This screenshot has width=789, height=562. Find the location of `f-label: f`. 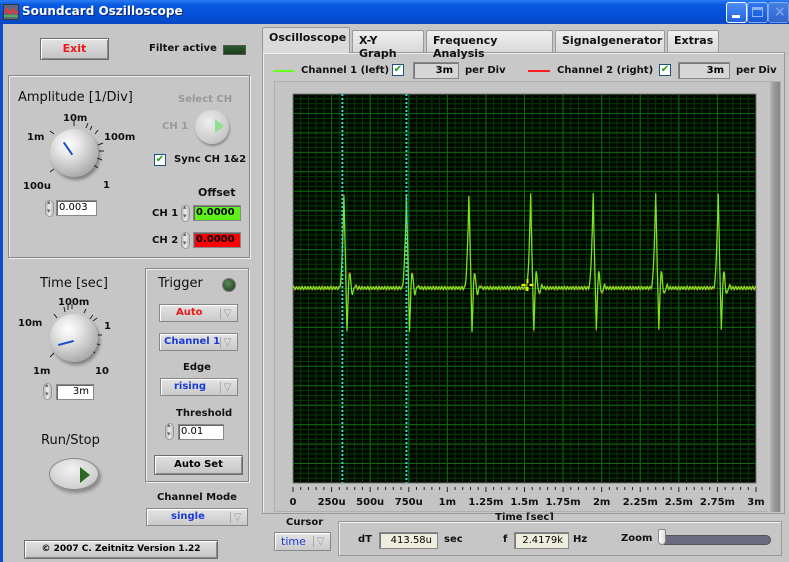

f-label: f is located at coordinates (505, 539).